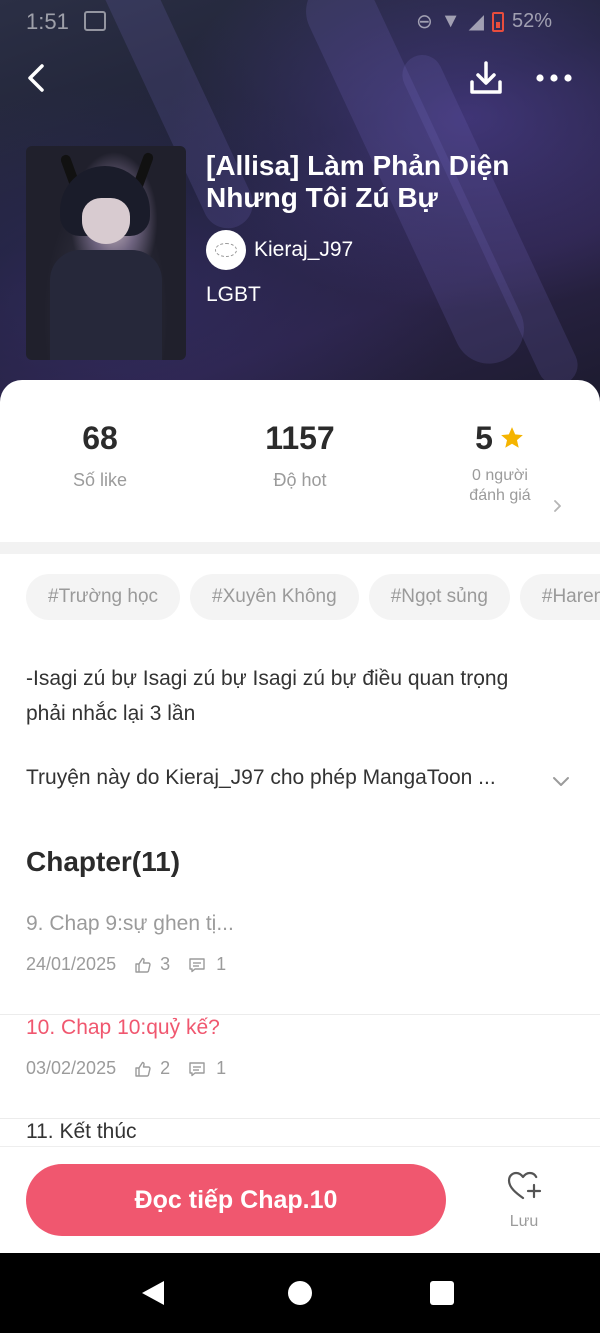  Describe the element at coordinates (300, 438) in the screenshot. I see `hot-count: 1157` at that location.